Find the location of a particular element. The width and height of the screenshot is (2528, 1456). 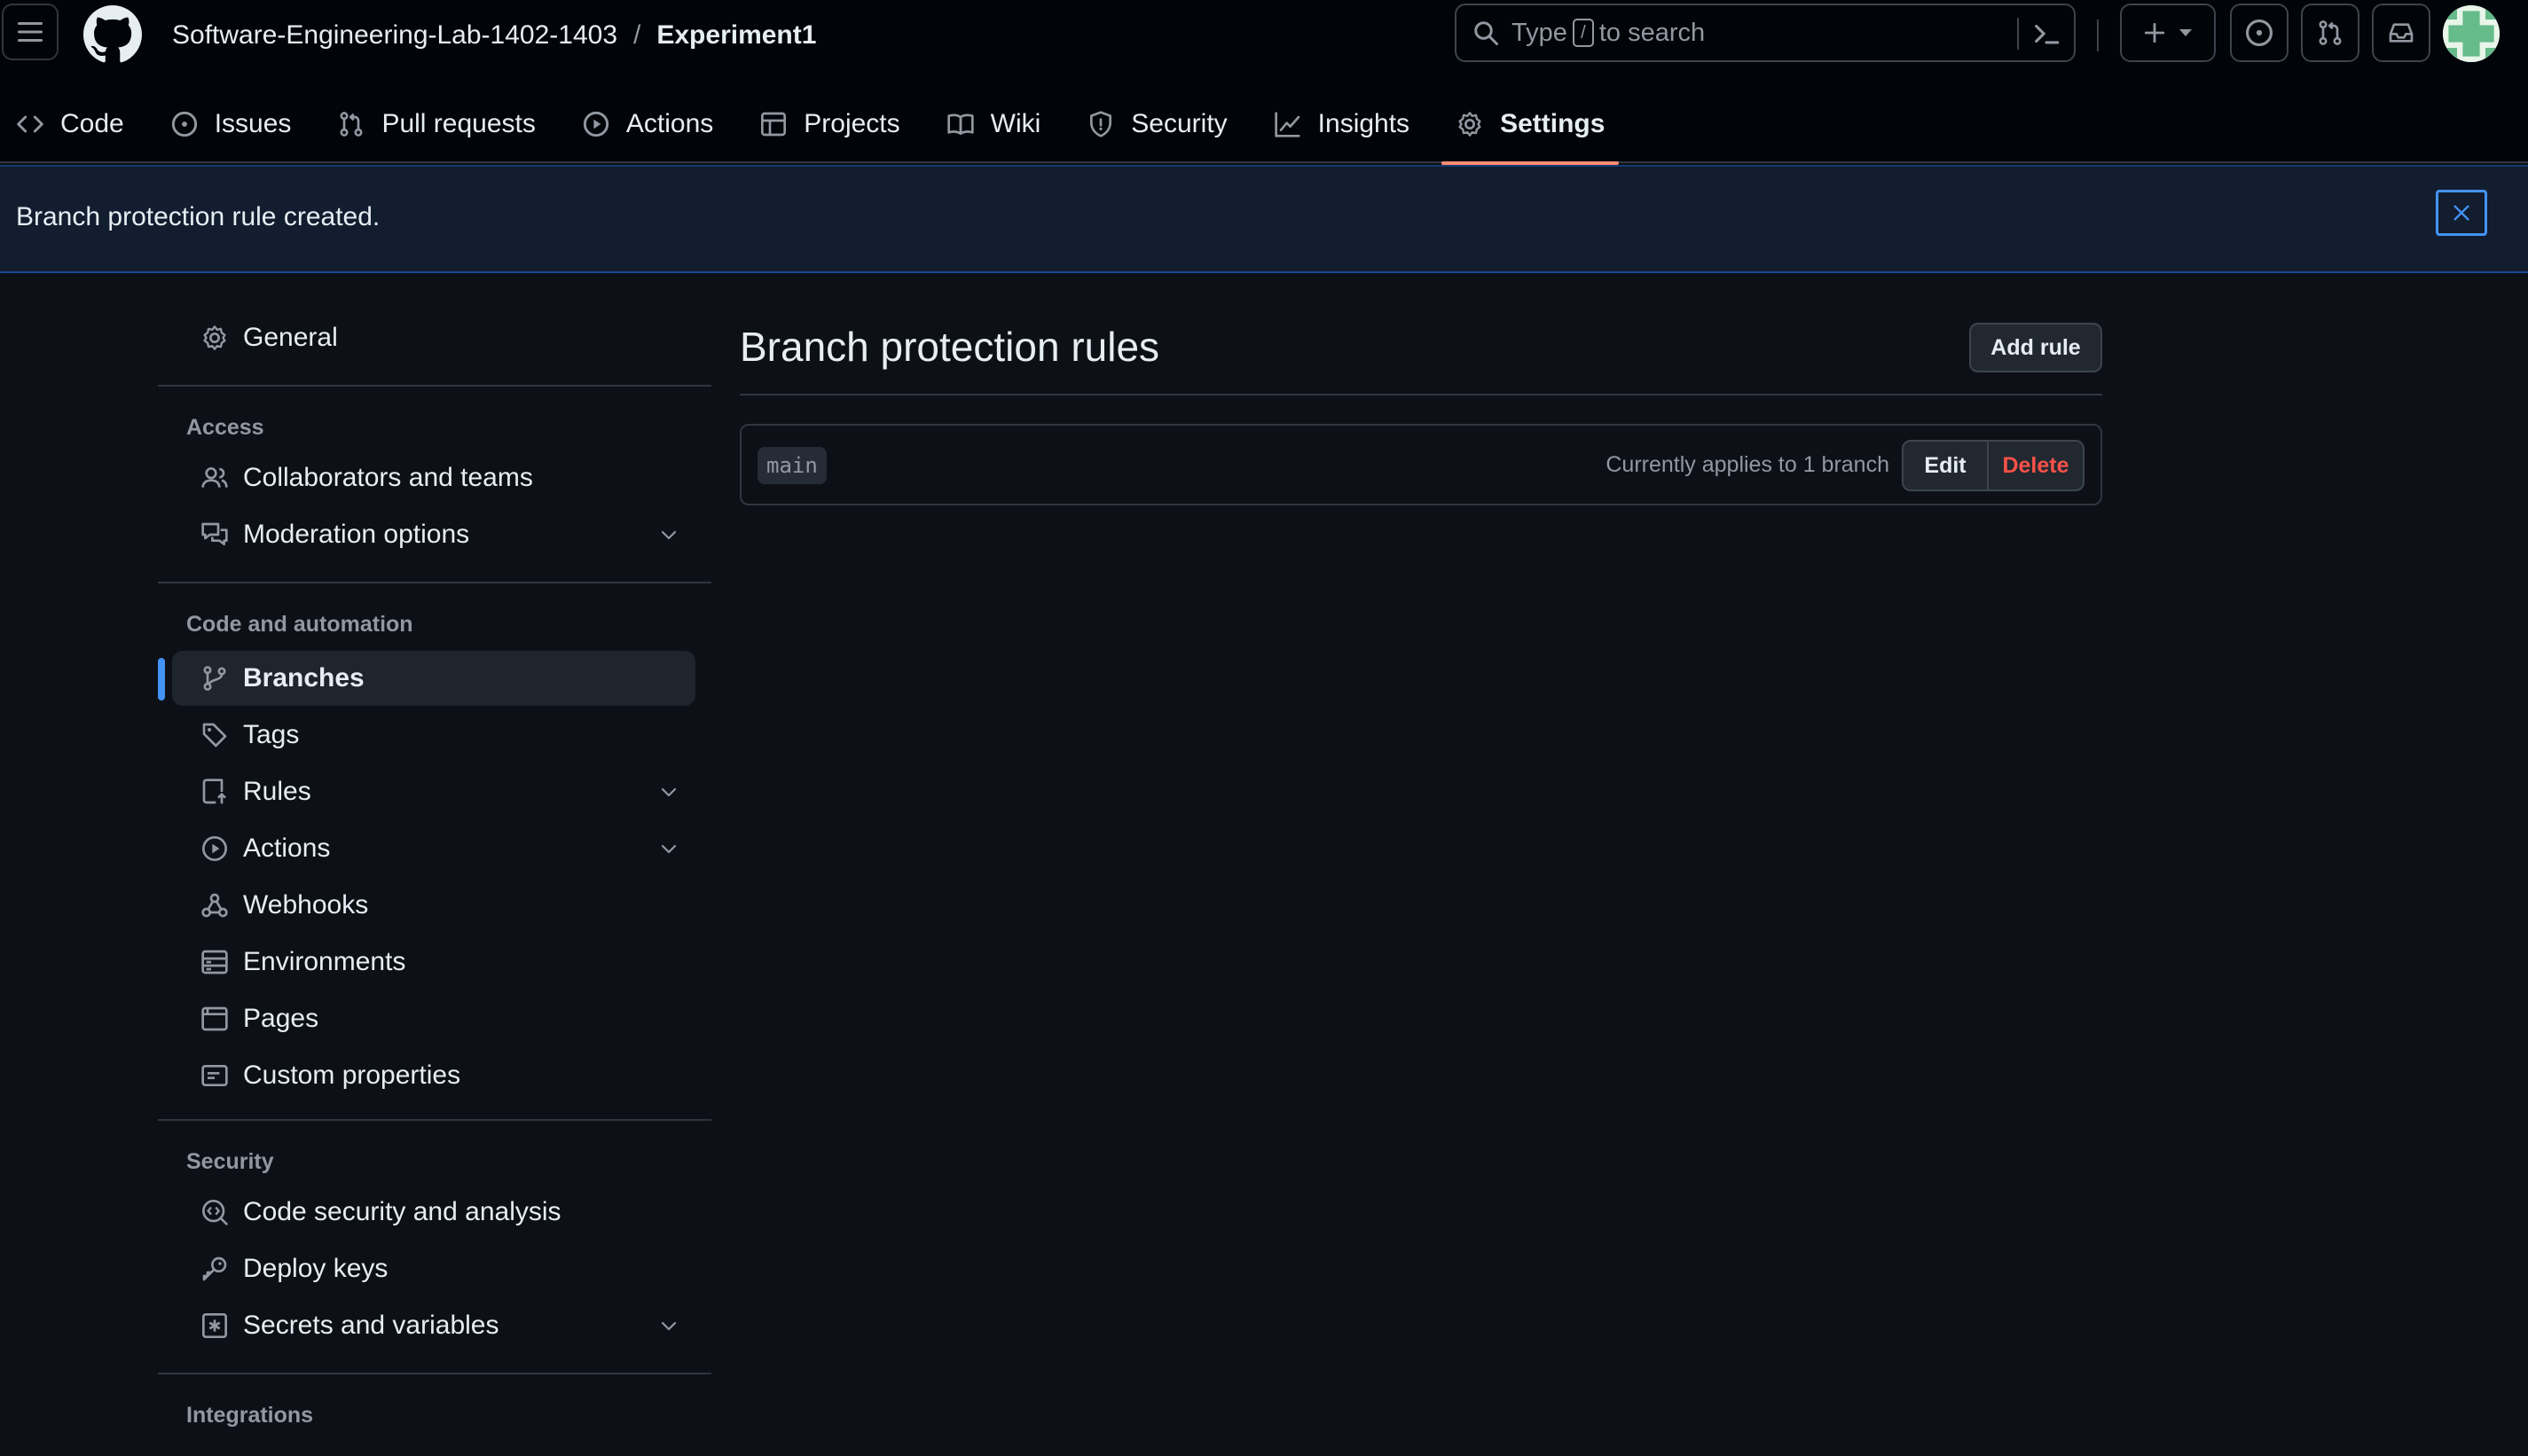

plus-icon is located at coordinates (2154, 32).